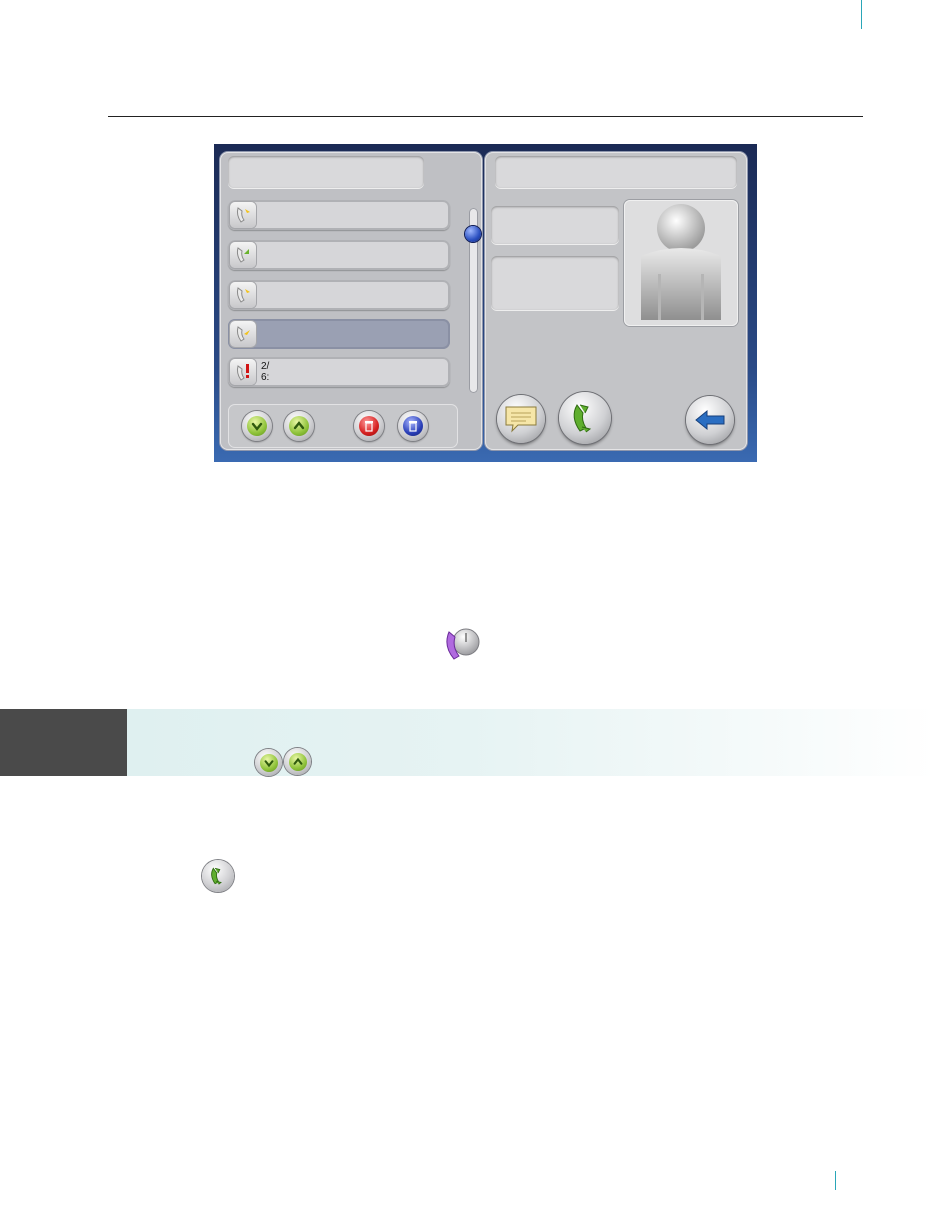 The width and height of the screenshot is (936, 1224). I want to click on footer-rule-tick, so click(835, 1180).